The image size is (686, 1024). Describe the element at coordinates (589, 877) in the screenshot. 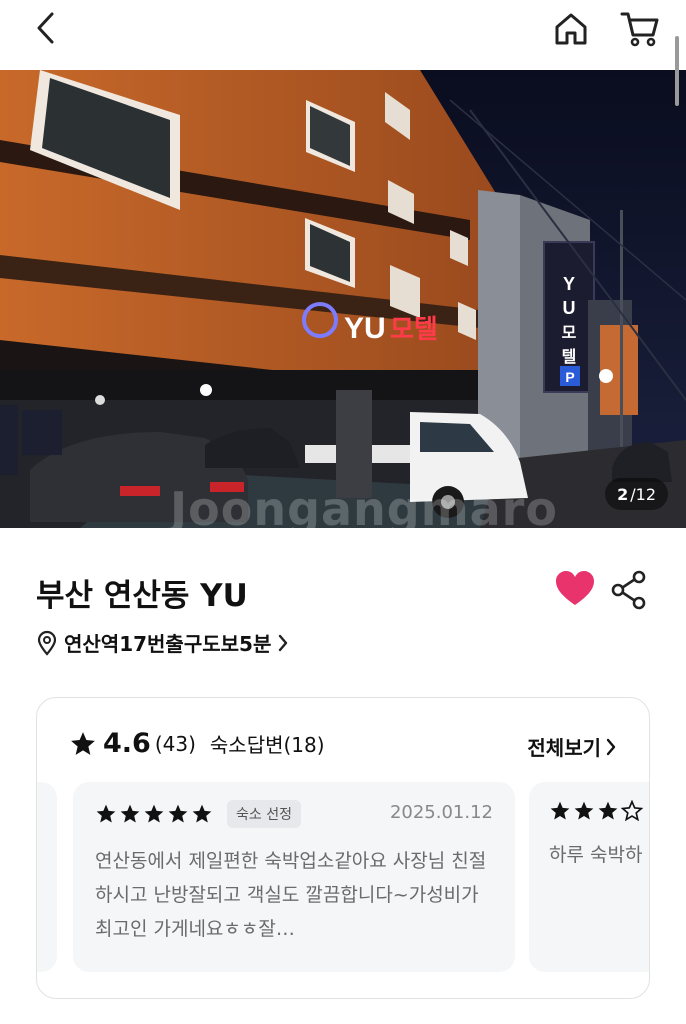

I see `review-card-next: 하루 숙박하` at that location.